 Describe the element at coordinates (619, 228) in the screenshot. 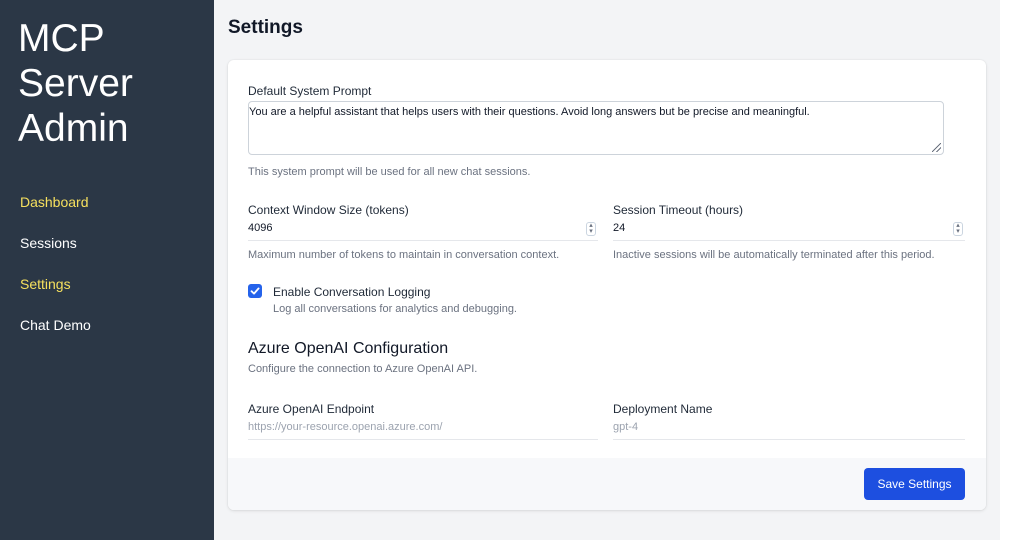

I see `session-timeout-value: 24` at that location.